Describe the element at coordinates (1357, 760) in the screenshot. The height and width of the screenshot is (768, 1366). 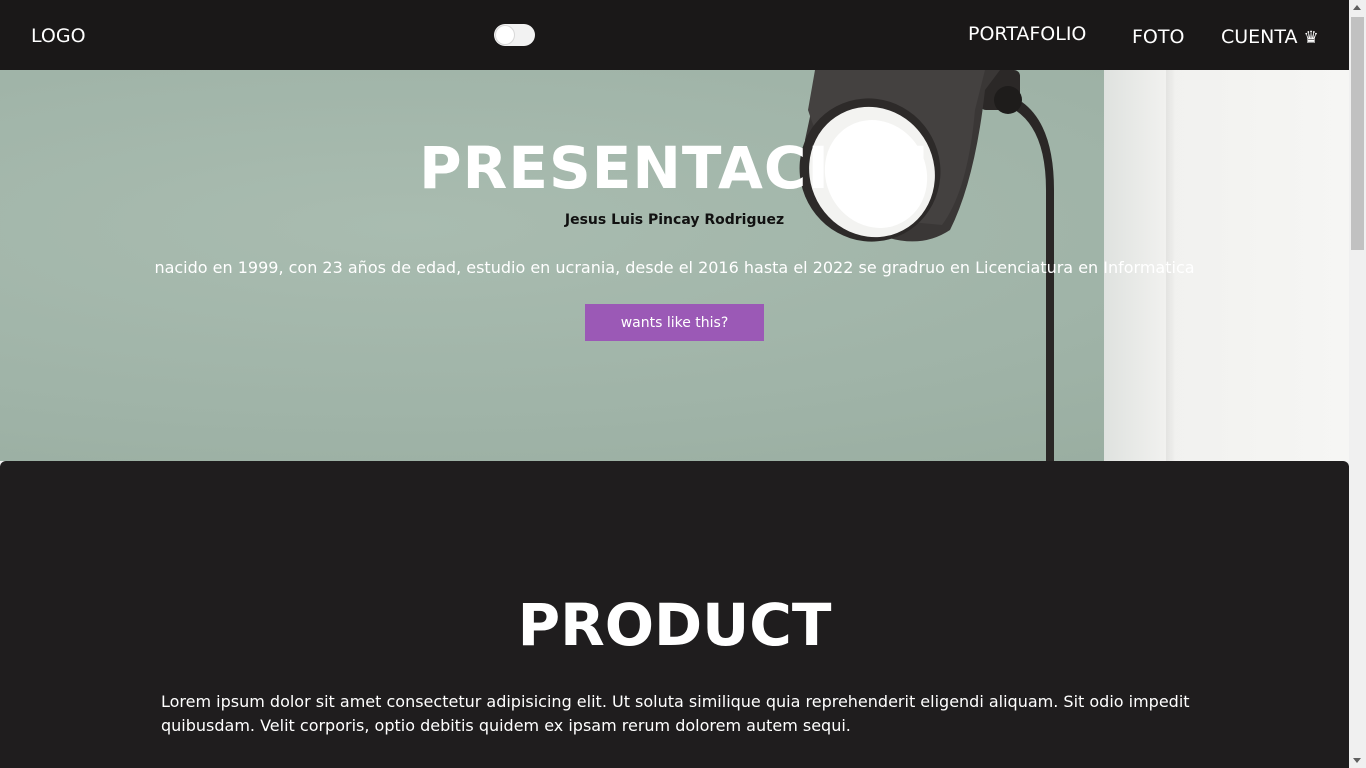
I see `scroll-down-icon` at that location.